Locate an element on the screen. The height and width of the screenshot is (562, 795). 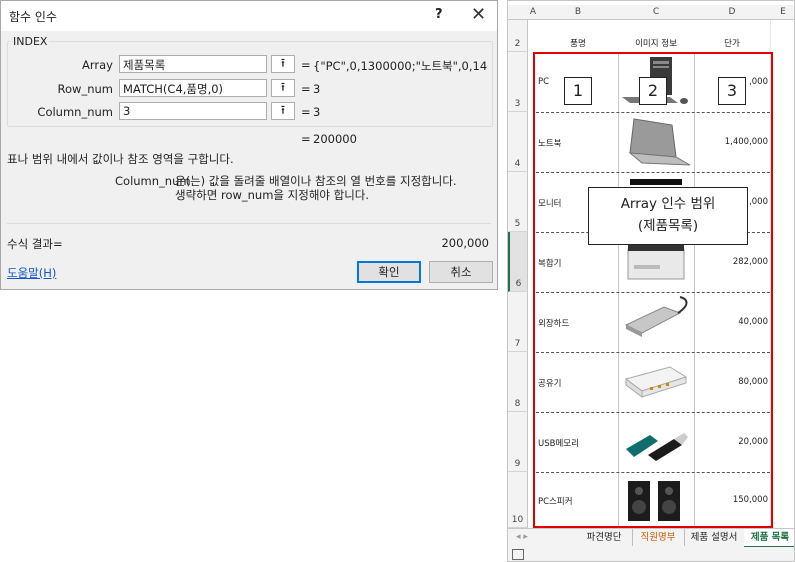
row-num-result: 3 is located at coordinates (317, 89).